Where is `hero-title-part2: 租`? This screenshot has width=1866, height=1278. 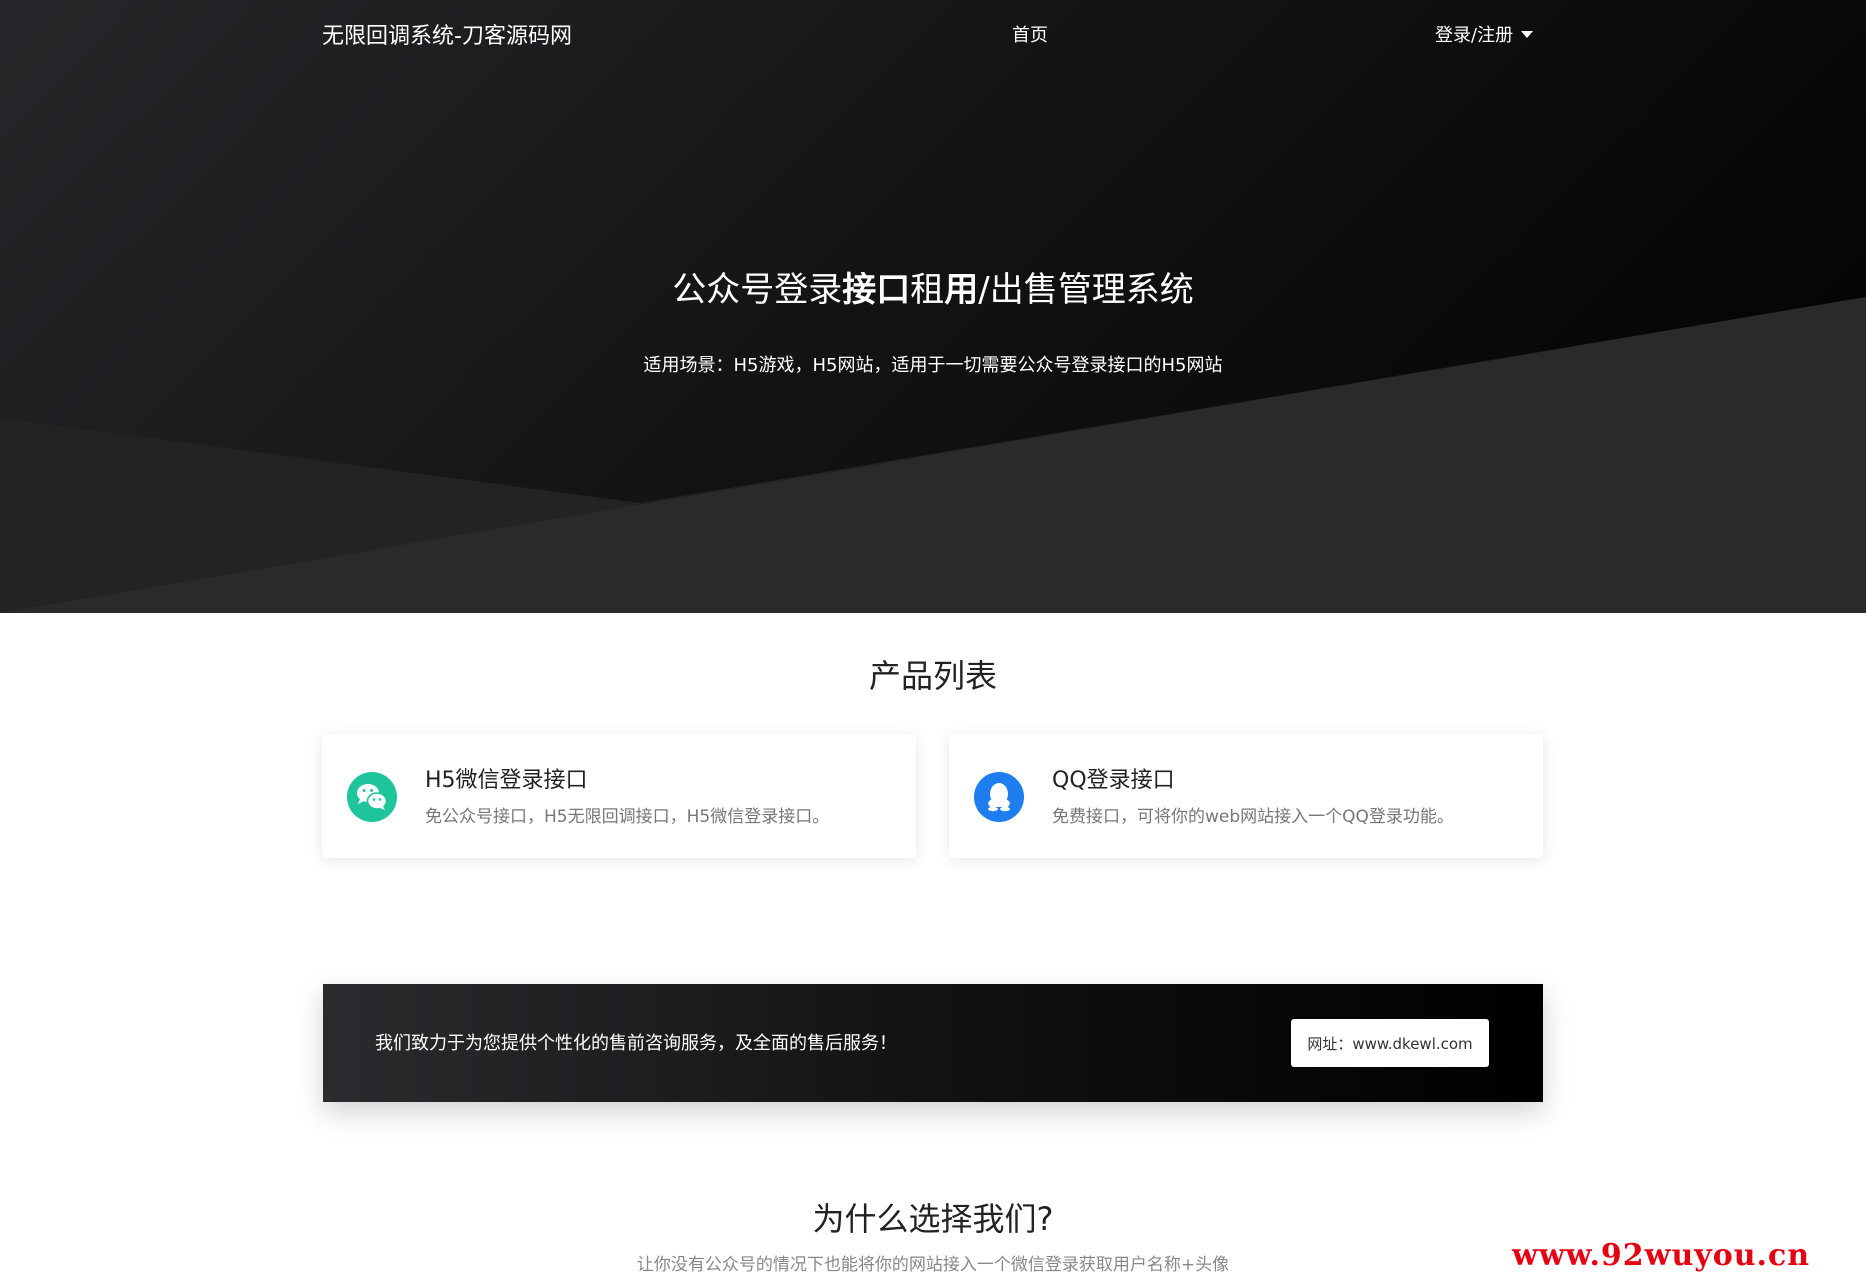
hero-title-part2: 租 is located at coordinates (927, 290).